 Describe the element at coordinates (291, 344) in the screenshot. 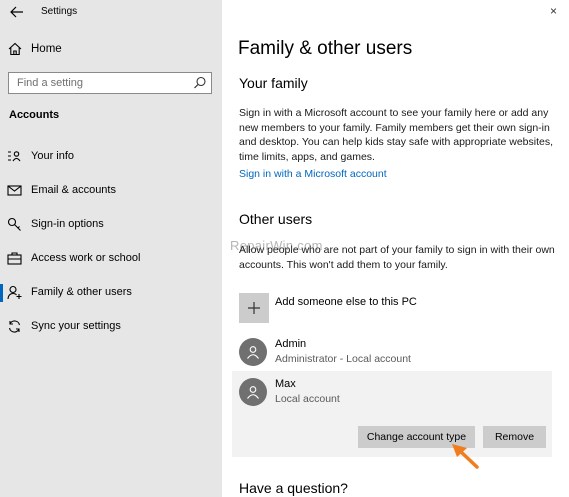

I see `user-name: Admin` at that location.